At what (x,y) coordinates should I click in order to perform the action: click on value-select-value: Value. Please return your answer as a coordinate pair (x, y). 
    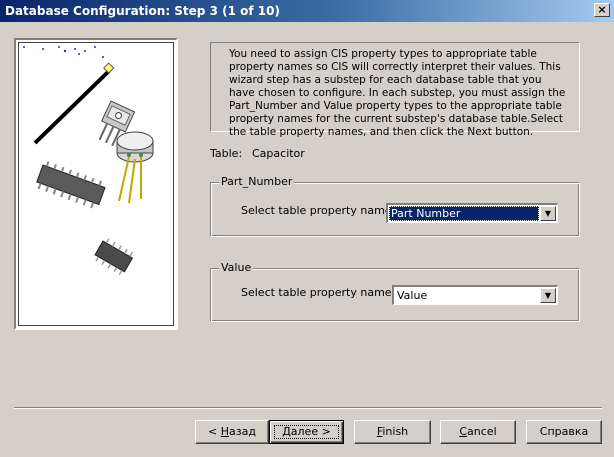
    Looking at the image, I should click on (412, 295).